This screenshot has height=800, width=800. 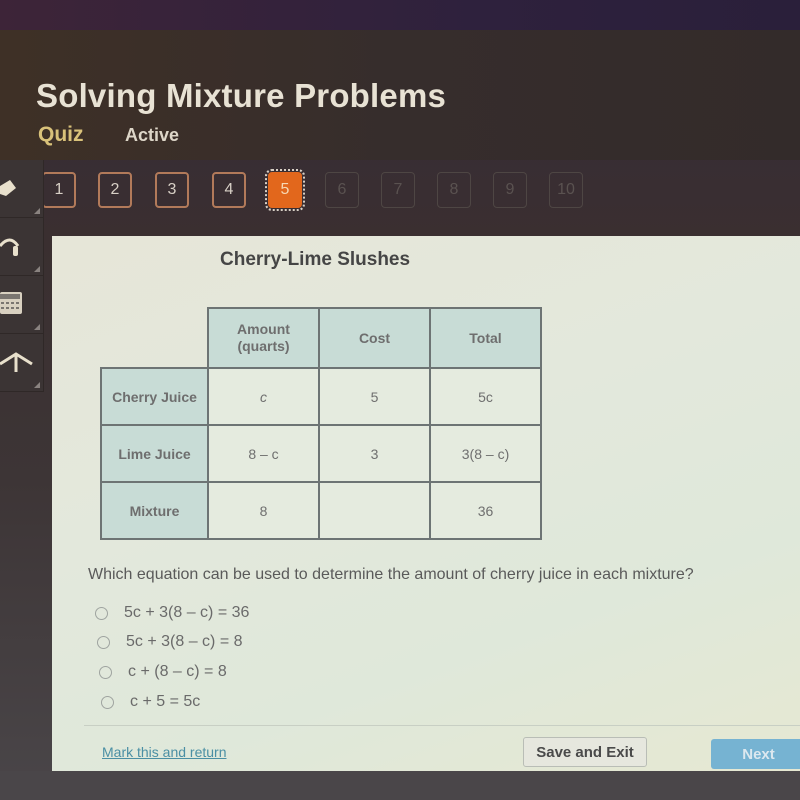 I want to click on table-cell: 3(8 – c), so click(x=485, y=453).